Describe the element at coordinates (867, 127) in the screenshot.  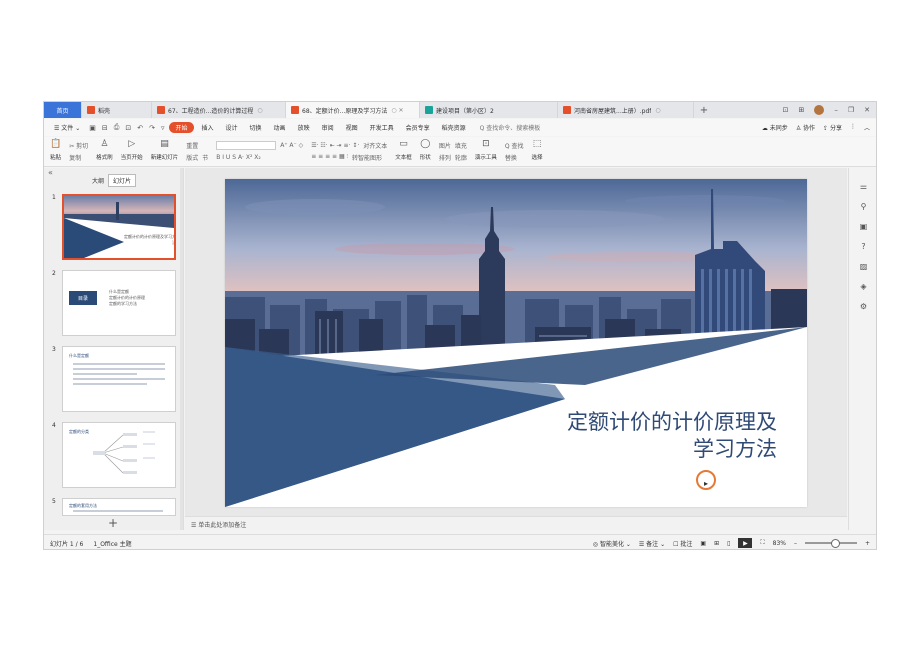
I see `collapse-ribbon-icon: ︿` at that location.